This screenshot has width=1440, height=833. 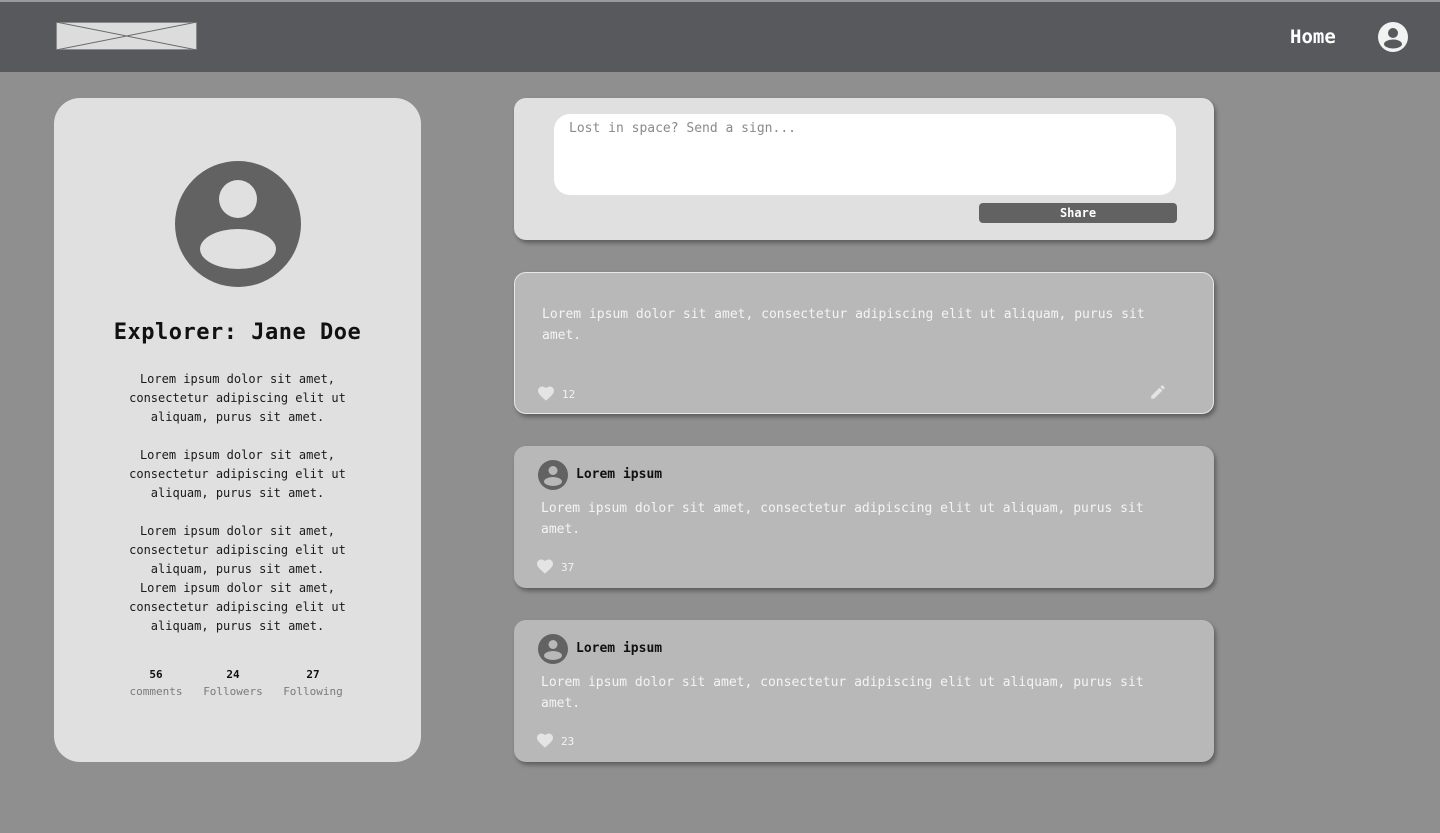 What do you see at coordinates (233, 684) in the screenshot?
I see `stat-followers: 24 Followers` at bounding box center [233, 684].